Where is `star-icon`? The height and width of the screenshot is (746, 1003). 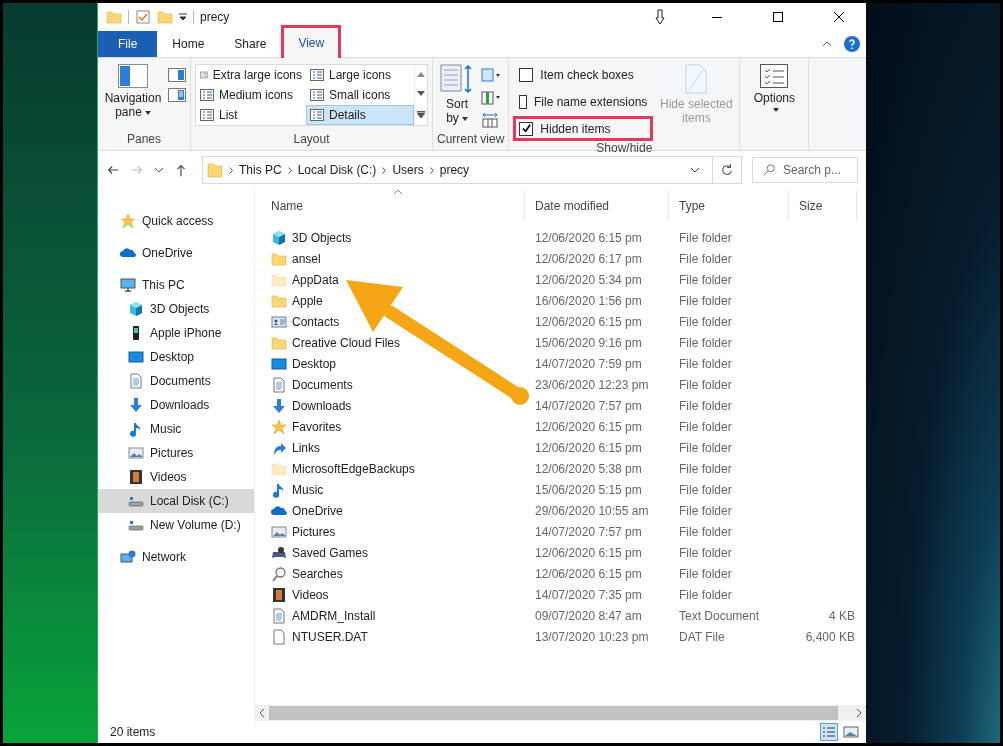
star-icon is located at coordinates (128, 221).